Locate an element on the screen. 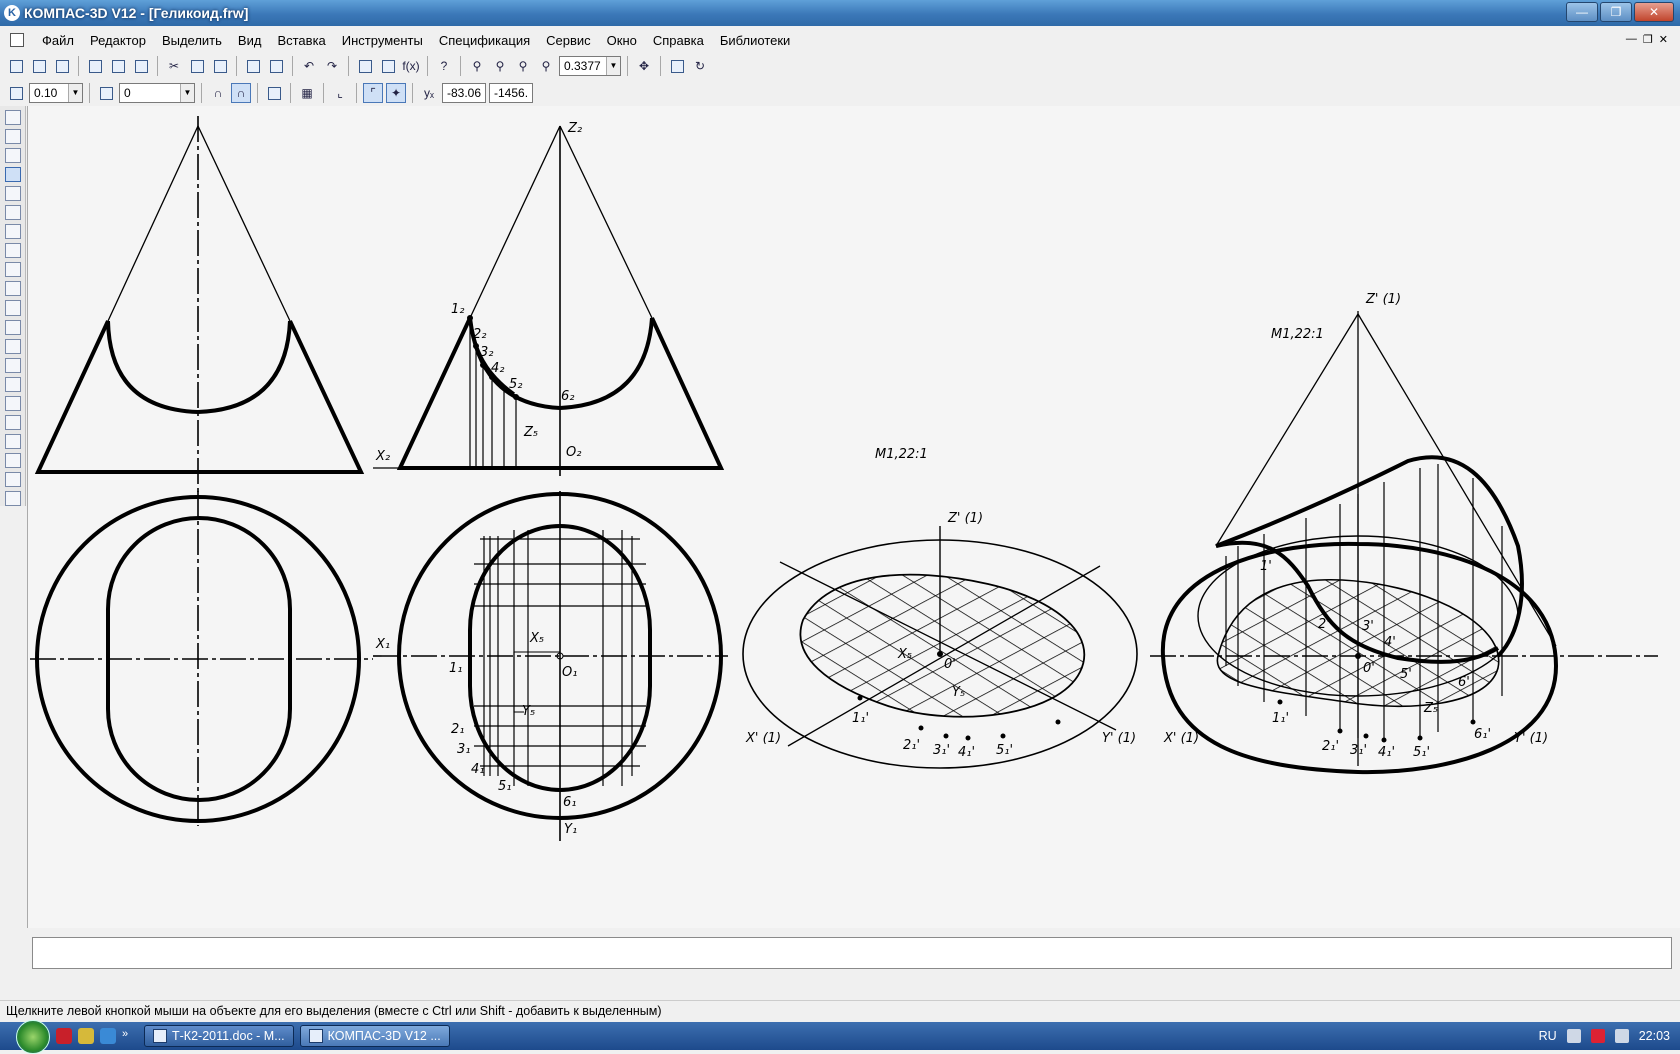  save-icon is located at coordinates (62, 66).